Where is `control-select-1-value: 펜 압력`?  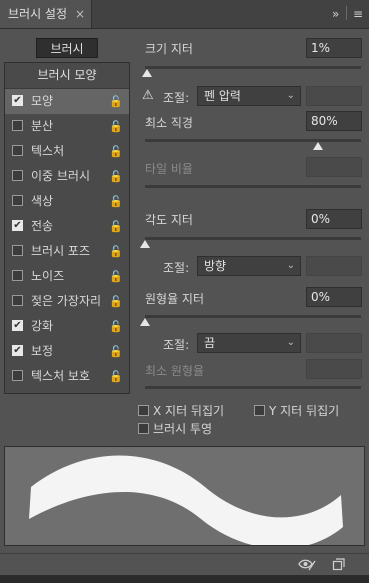 control-select-1-value: 펜 압력 is located at coordinates (222, 96).